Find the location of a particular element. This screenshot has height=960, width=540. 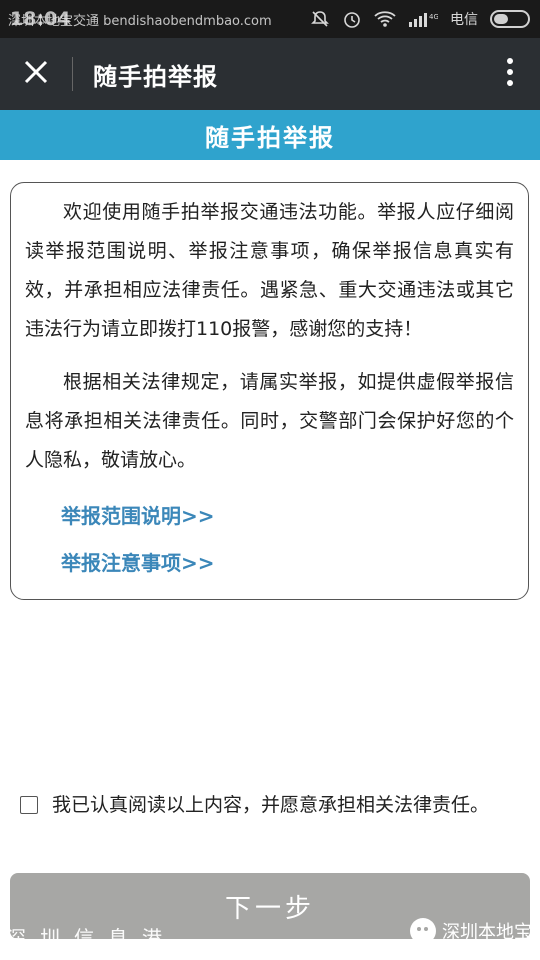

watermark-right-text: 深圳本地宝 is located at coordinates (487, 932).